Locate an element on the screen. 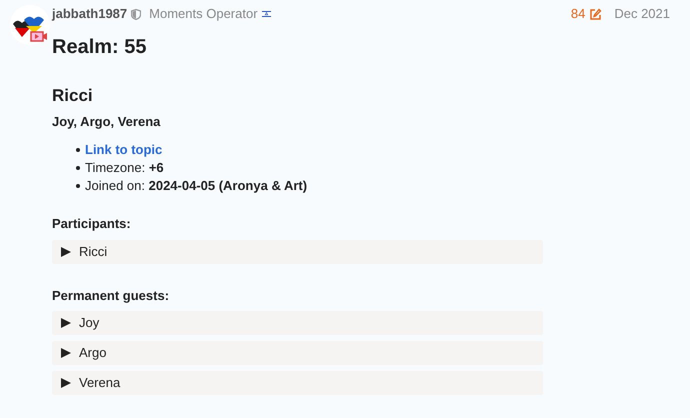 This screenshot has height=418, width=690. topic-link: Link to topic is located at coordinates (123, 150).